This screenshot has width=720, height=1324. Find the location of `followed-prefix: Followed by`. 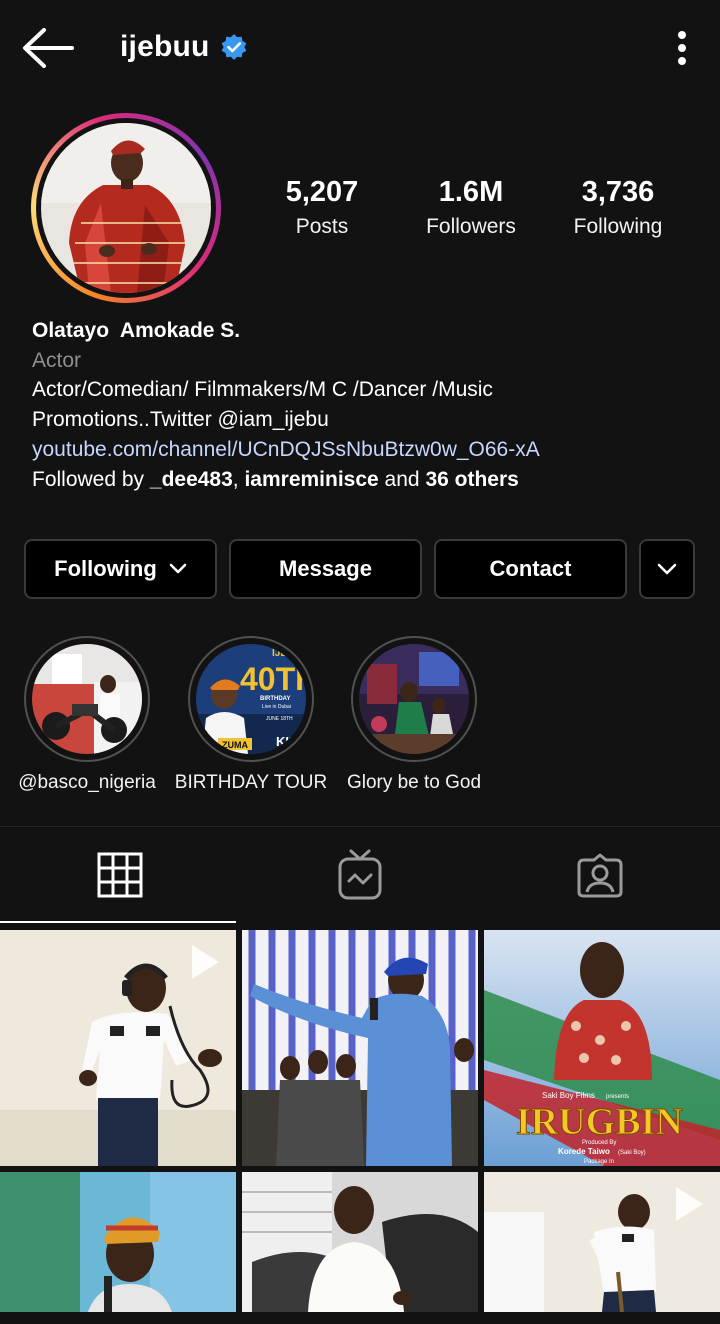

followed-prefix: Followed by is located at coordinates (91, 479).